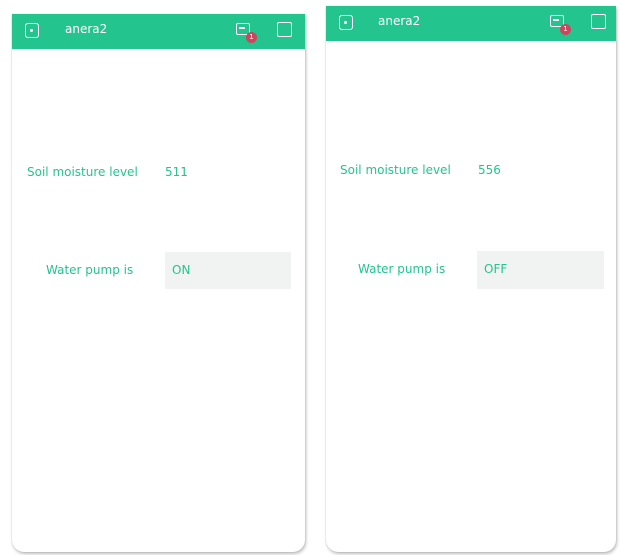 This screenshot has width=621, height=555. I want to click on soil-moisture-value: 511, so click(176, 172).